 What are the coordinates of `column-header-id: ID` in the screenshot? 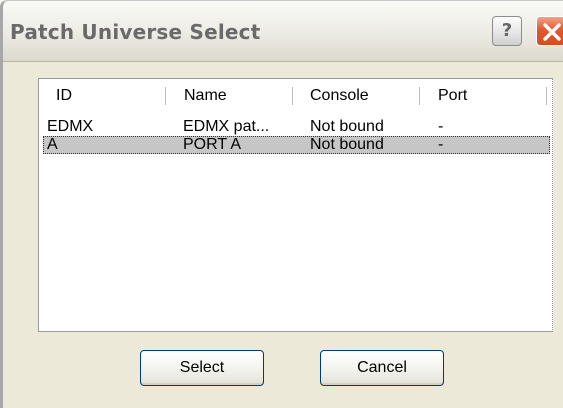 It's located at (64, 96).